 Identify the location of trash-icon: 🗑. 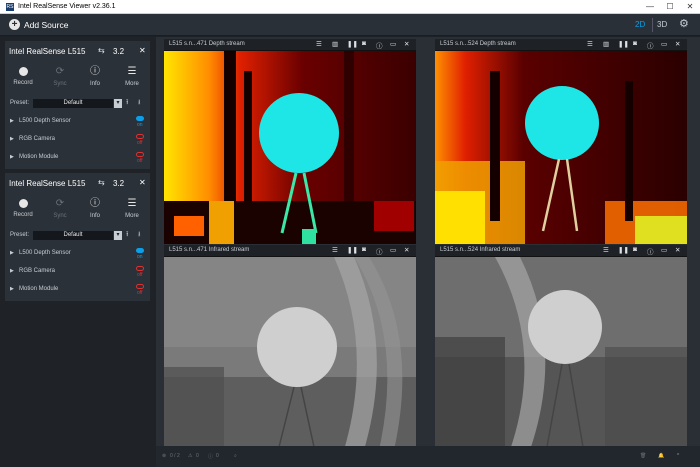
(643, 456).